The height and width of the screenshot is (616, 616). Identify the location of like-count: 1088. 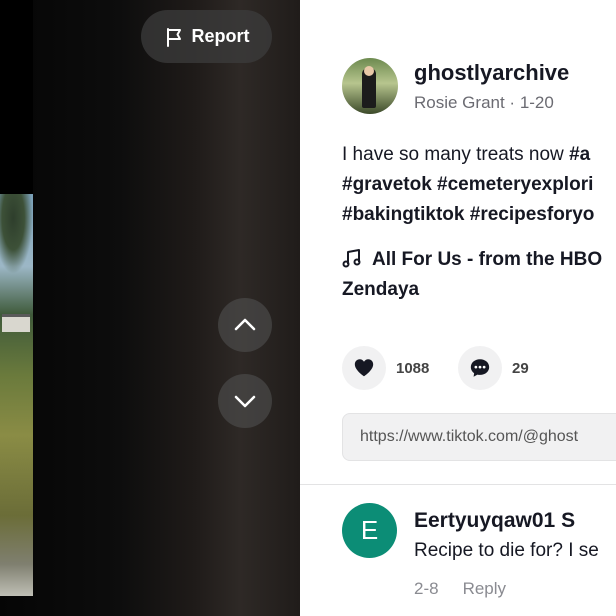
(413, 368).